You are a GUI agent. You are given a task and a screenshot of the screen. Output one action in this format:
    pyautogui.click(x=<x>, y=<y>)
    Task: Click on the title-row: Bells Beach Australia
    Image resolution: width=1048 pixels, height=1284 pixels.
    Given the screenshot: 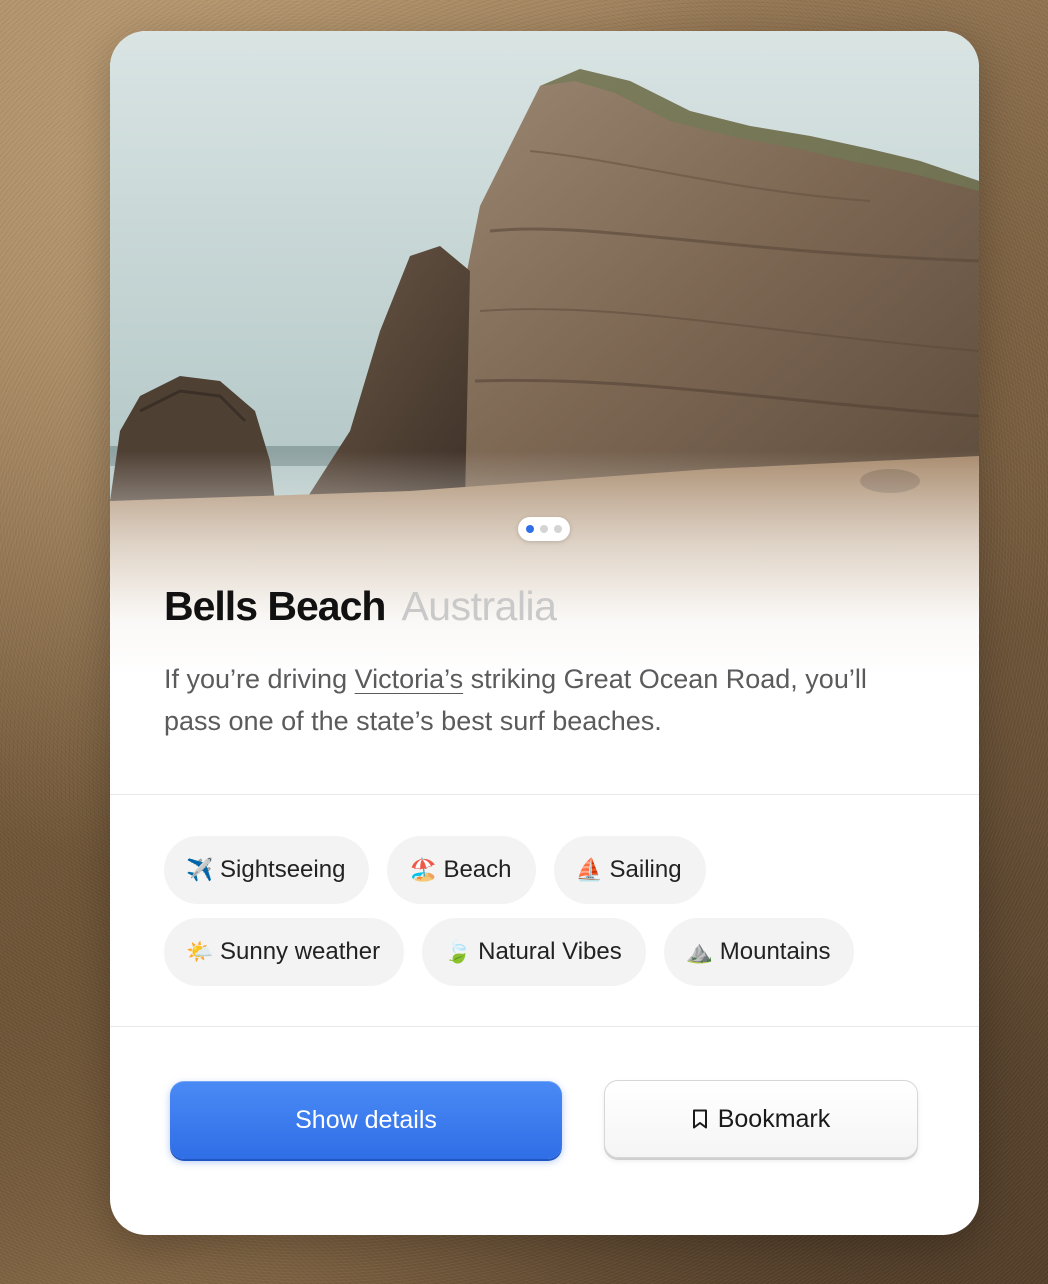 What is the action you would take?
    pyautogui.click(x=360, y=606)
    